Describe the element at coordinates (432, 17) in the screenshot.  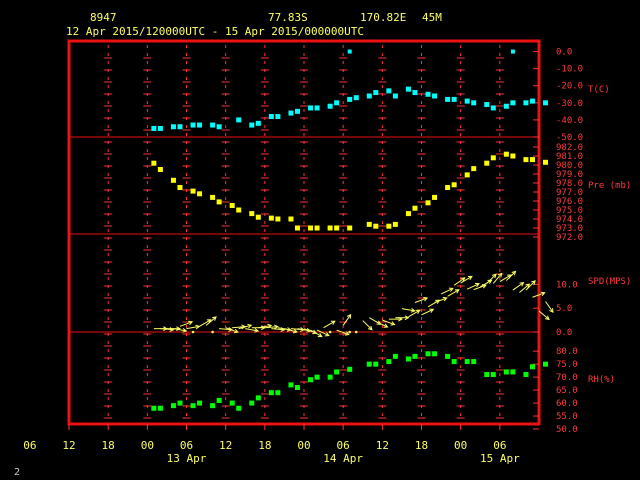
I see `station-elev: 45M` at that location.